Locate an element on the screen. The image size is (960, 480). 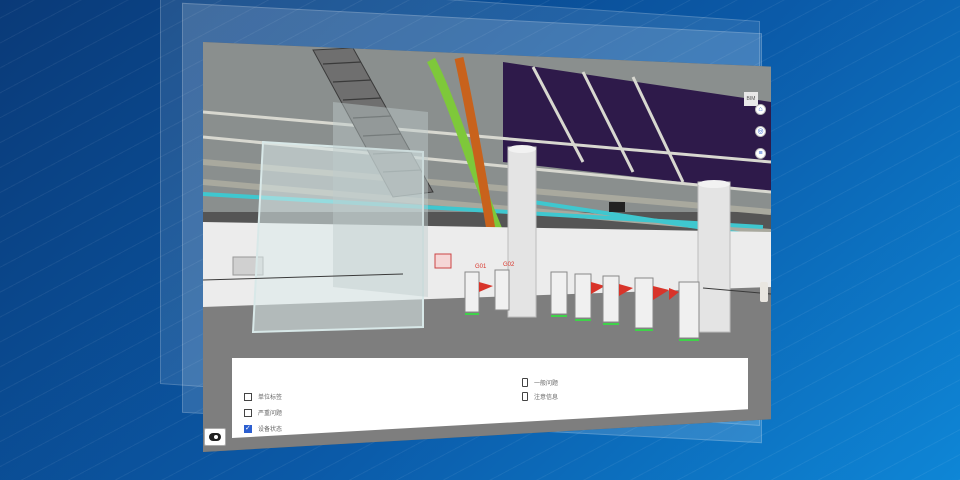
door-handle is located at coordinates (764, 292).